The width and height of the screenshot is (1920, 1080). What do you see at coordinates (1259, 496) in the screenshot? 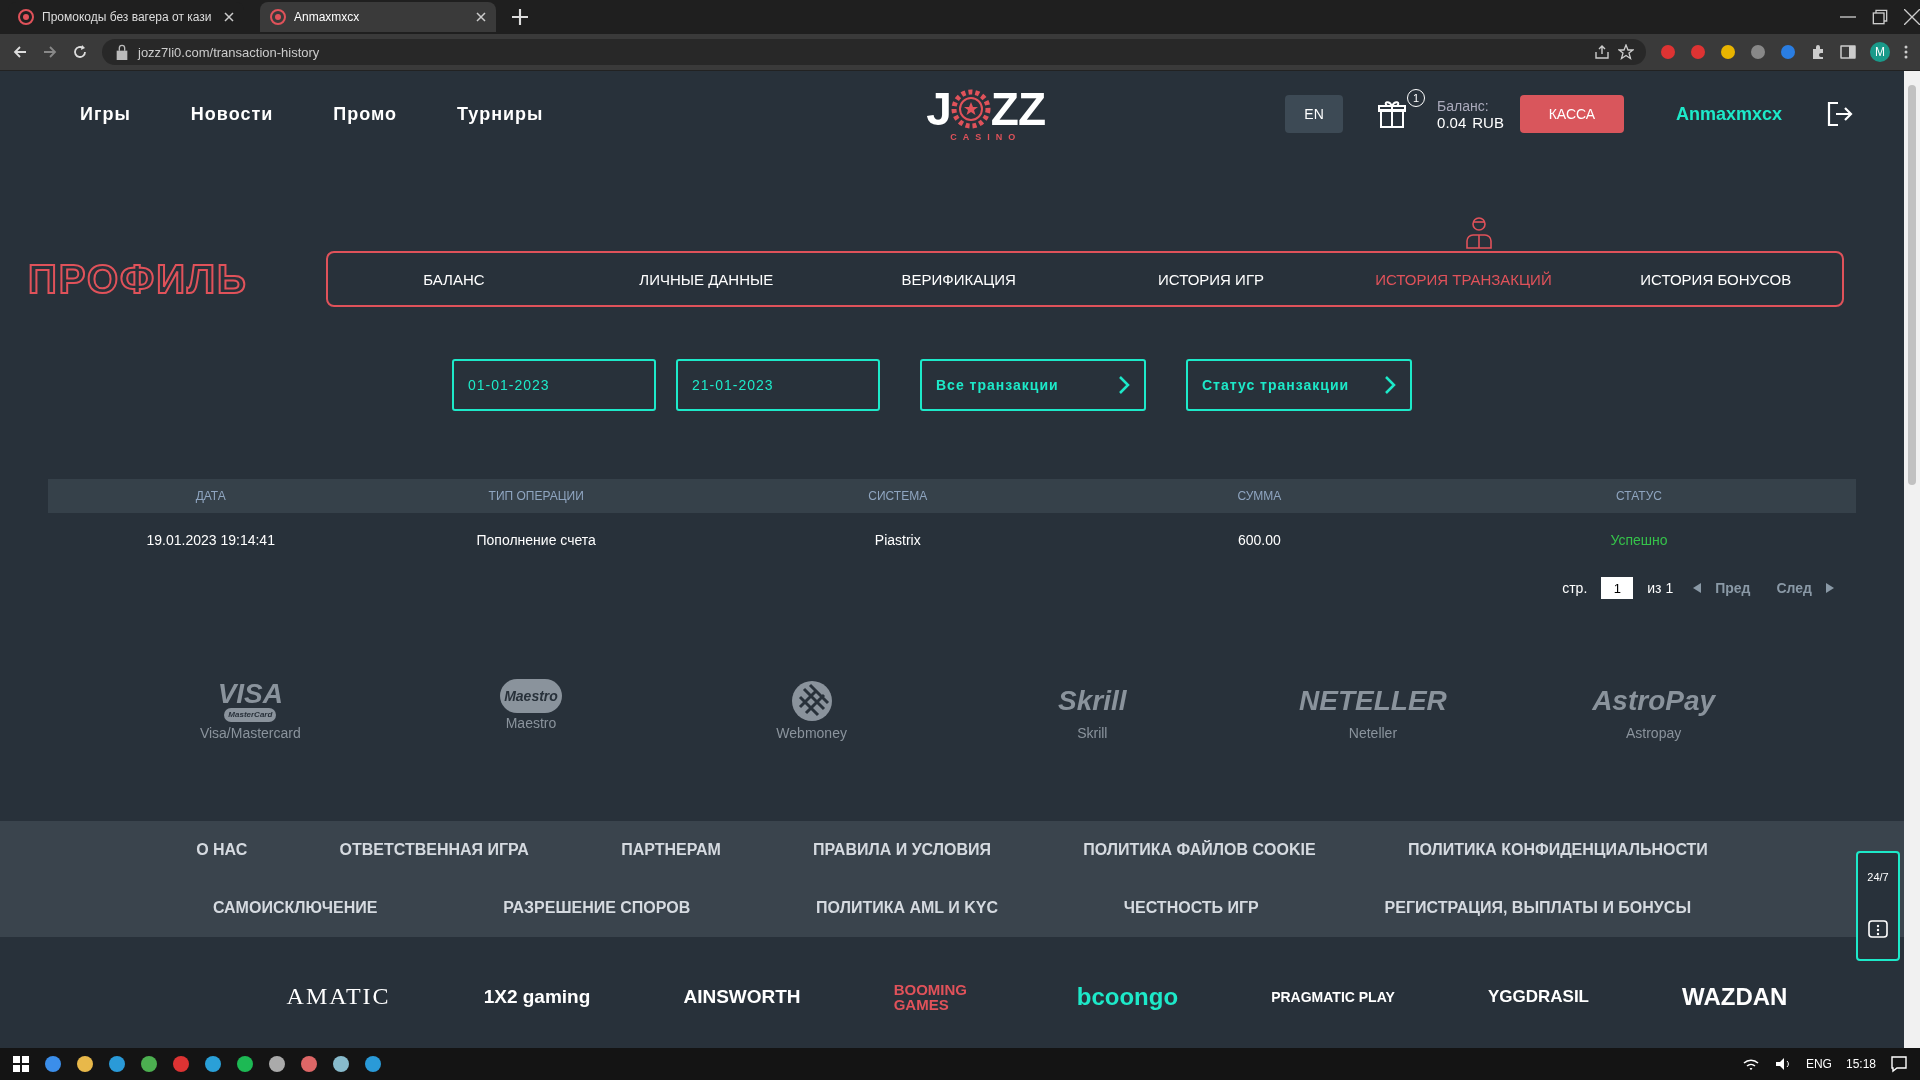
I see `column-header: СУММА` at bounding box center [1259, 496].